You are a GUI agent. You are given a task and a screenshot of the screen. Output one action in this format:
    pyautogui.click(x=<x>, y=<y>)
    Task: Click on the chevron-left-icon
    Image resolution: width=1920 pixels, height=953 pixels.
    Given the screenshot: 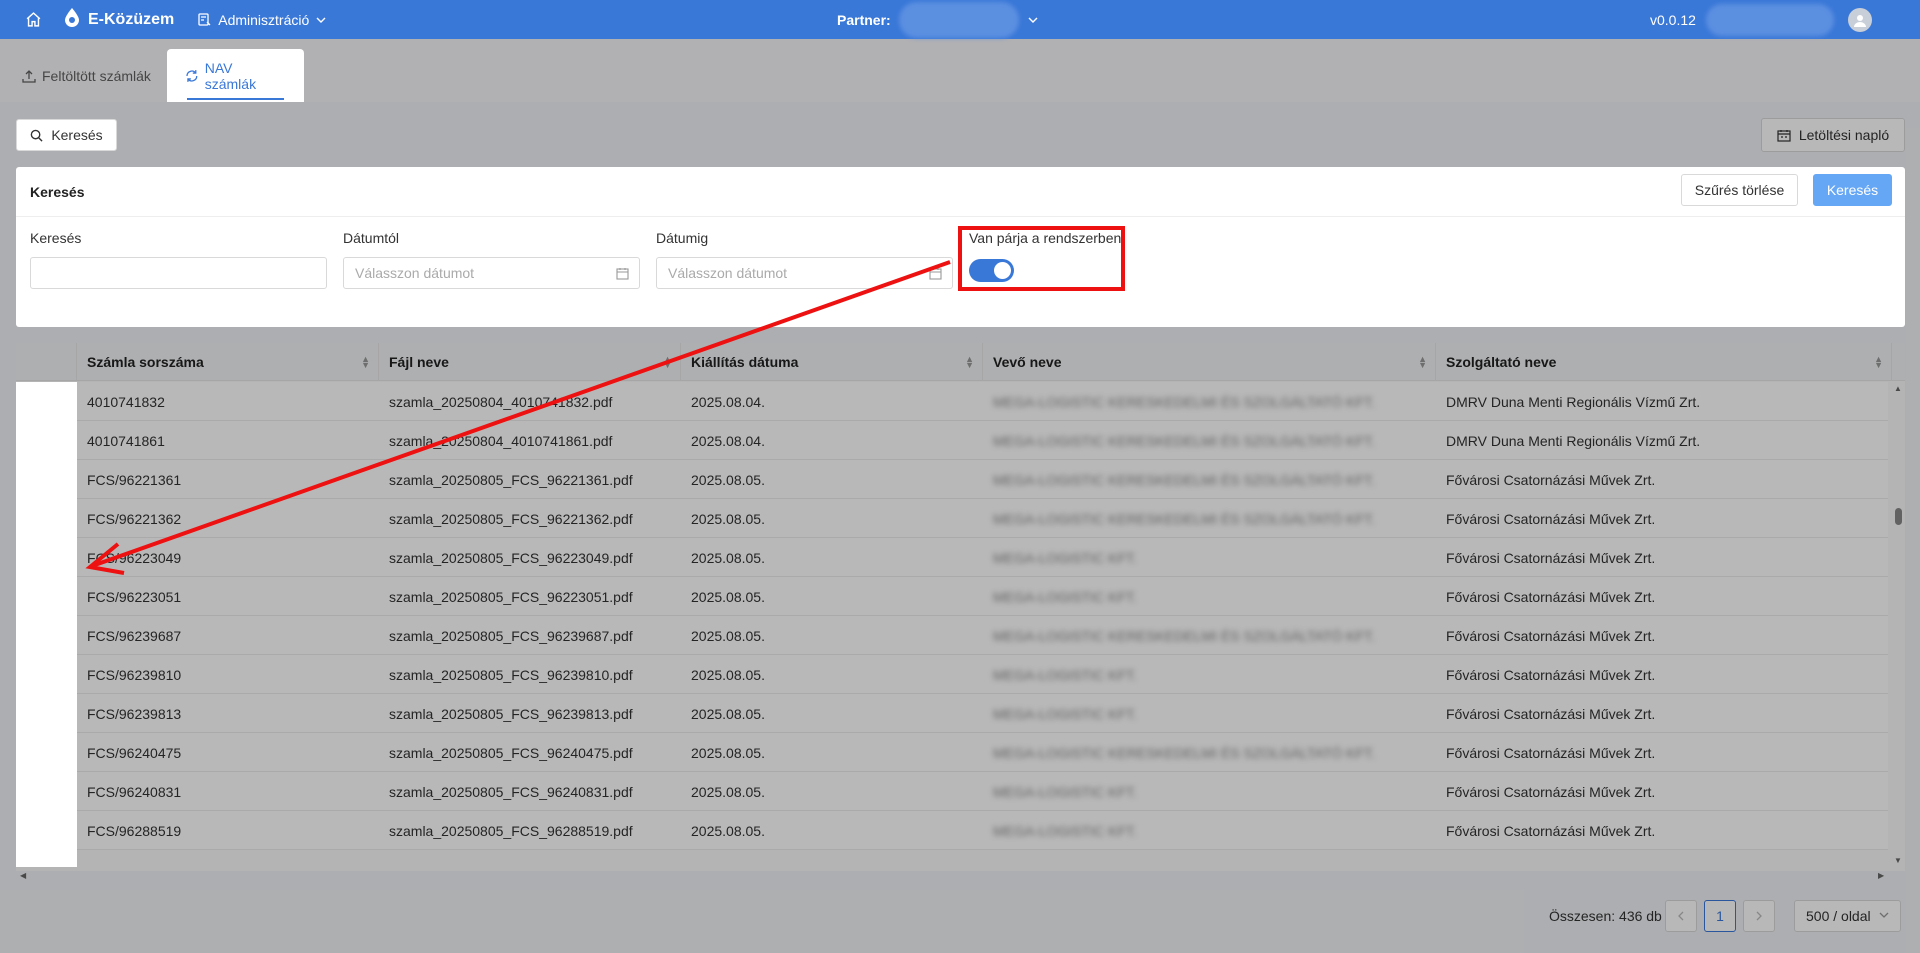 What is the action you would take?
    pyautogui.click(x=1681, y=916)
    